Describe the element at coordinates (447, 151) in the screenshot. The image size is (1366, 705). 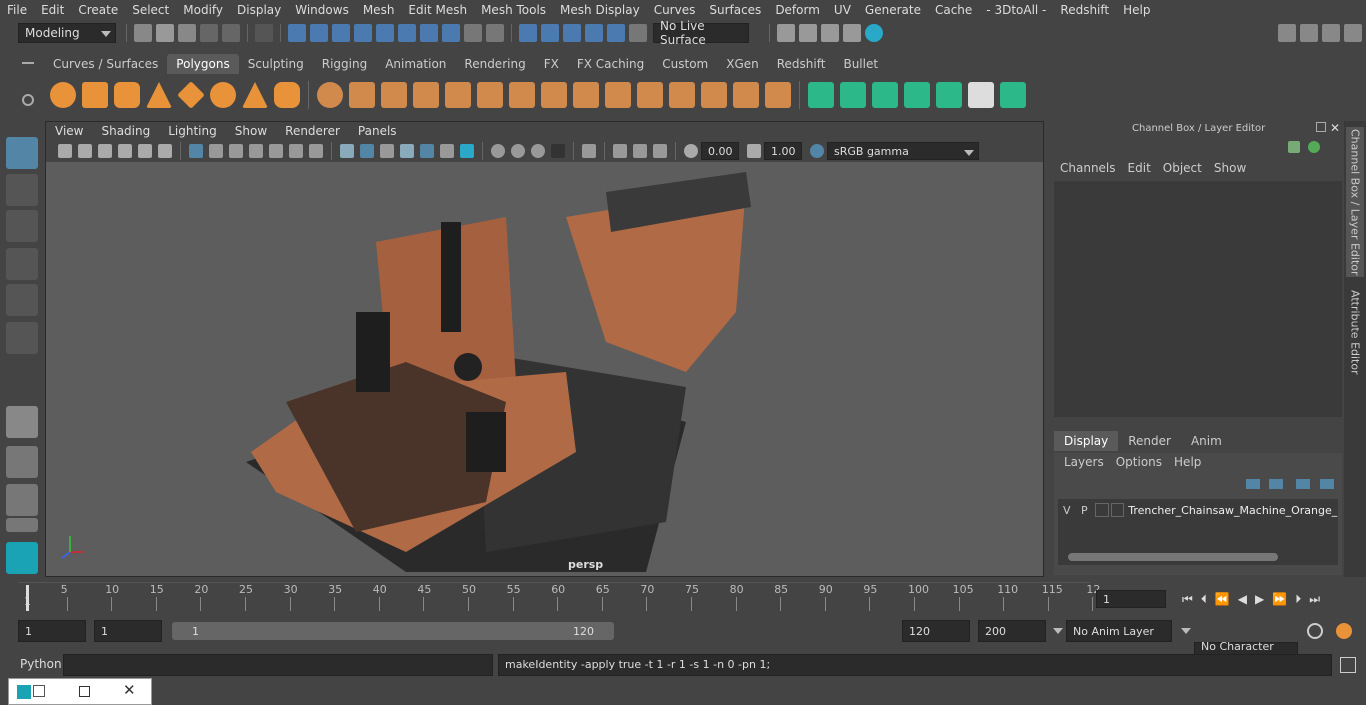
I see `shadows-icon` at that location.